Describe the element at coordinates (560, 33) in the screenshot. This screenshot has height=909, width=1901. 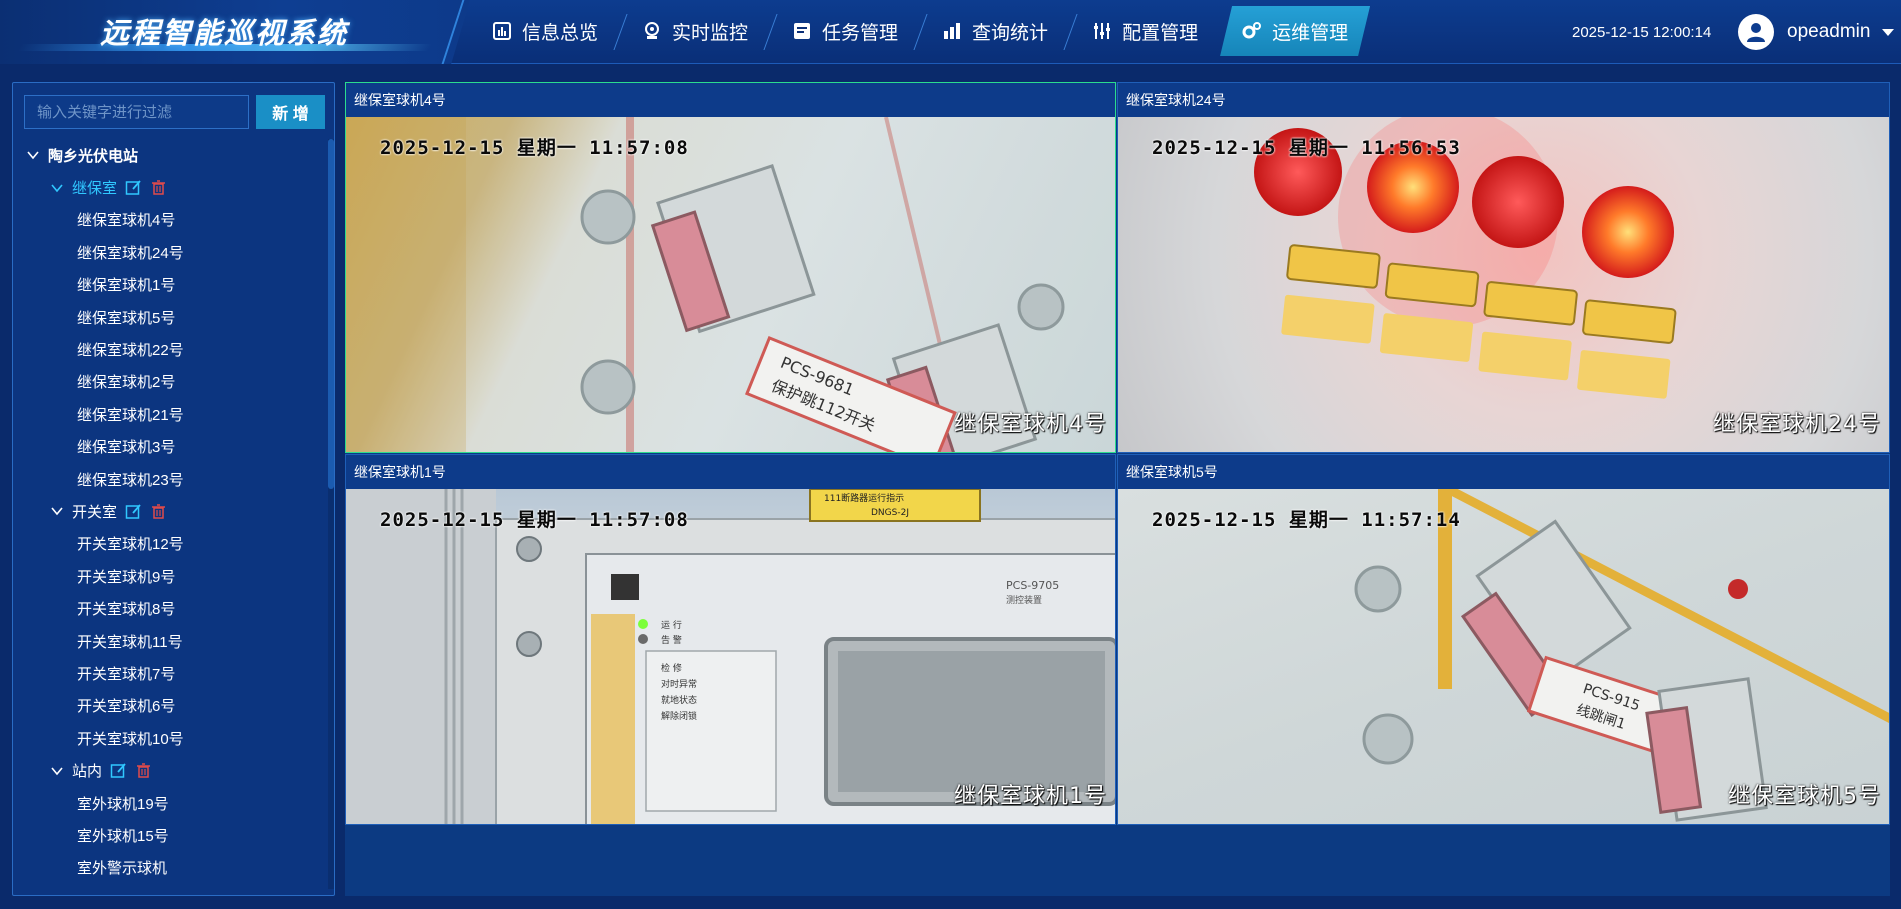
I see `nav-label: 信息总览` at that location.